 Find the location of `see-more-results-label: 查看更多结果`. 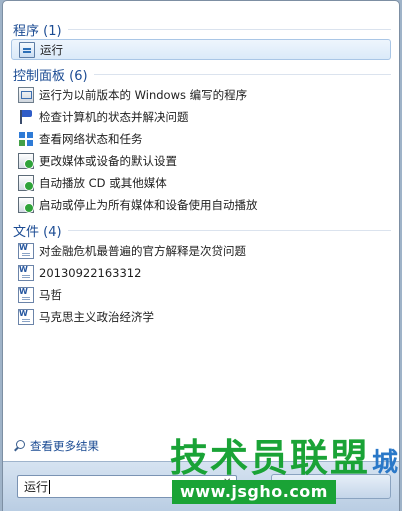

see-more-results-label: 查看更多结果 is located at coordinates (64, 446).